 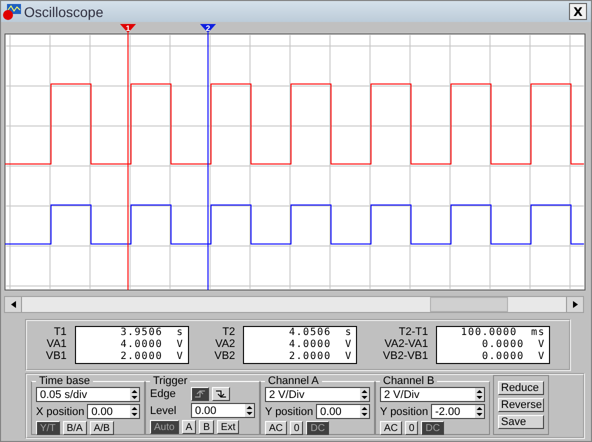 What do you see at coordinates (60, 332) in the screenshot?
I see `readout-label: T1` at bounding box center [60, 332].